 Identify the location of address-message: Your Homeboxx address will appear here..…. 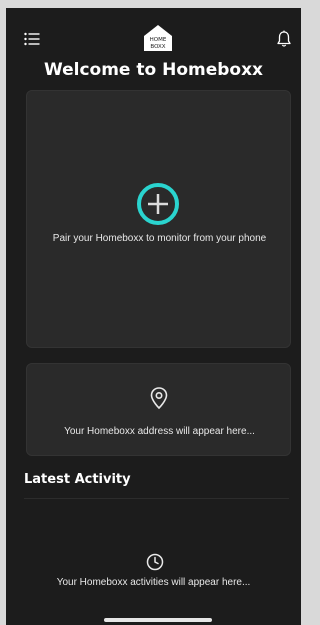
(159, 431).